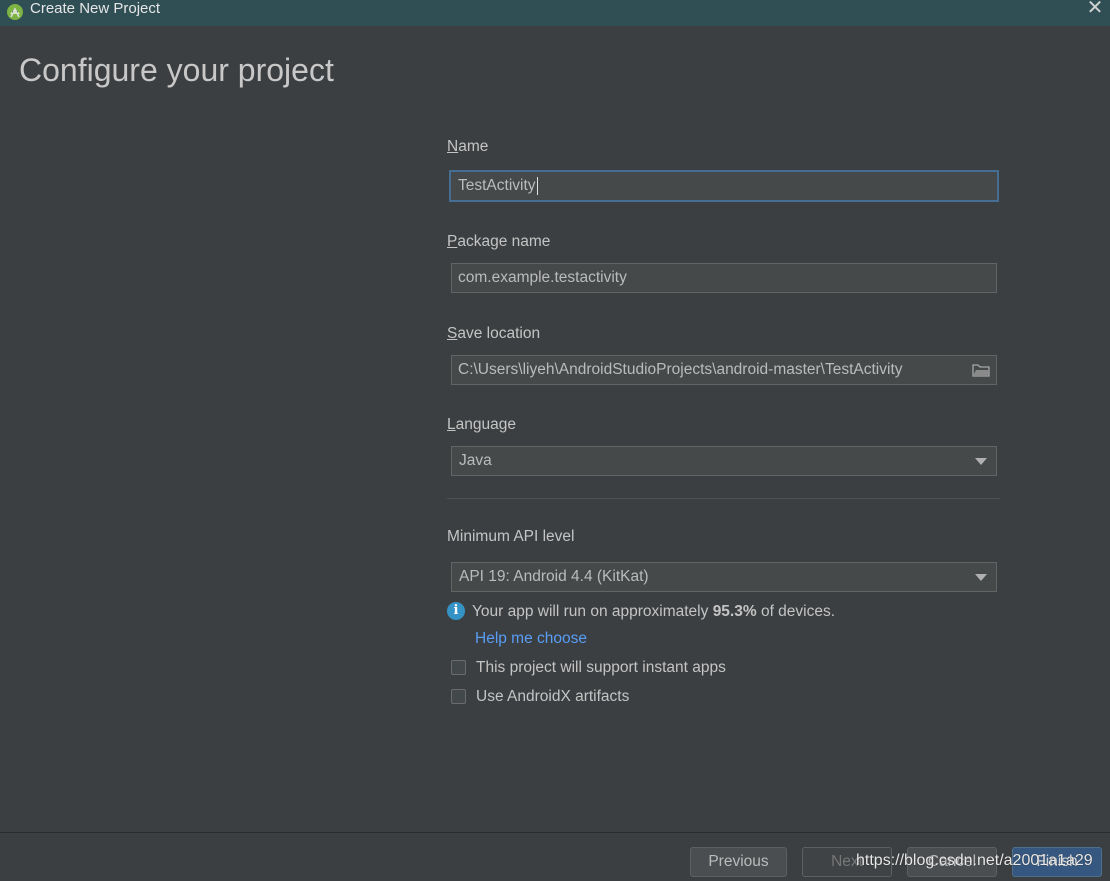  Describe the element at coordinates (15, 12) in the screenshot. I see `android-studio-icon` at that location.